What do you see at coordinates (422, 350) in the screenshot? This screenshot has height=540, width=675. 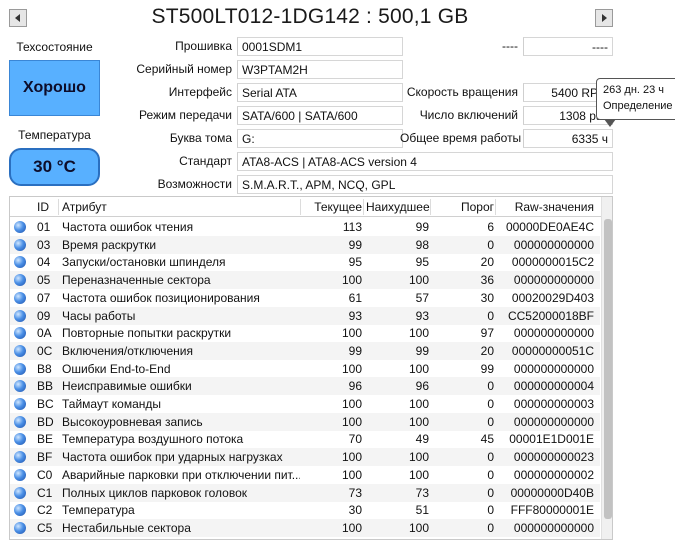 I see `attribute-worst: 99` at bounding box center [422, 350].